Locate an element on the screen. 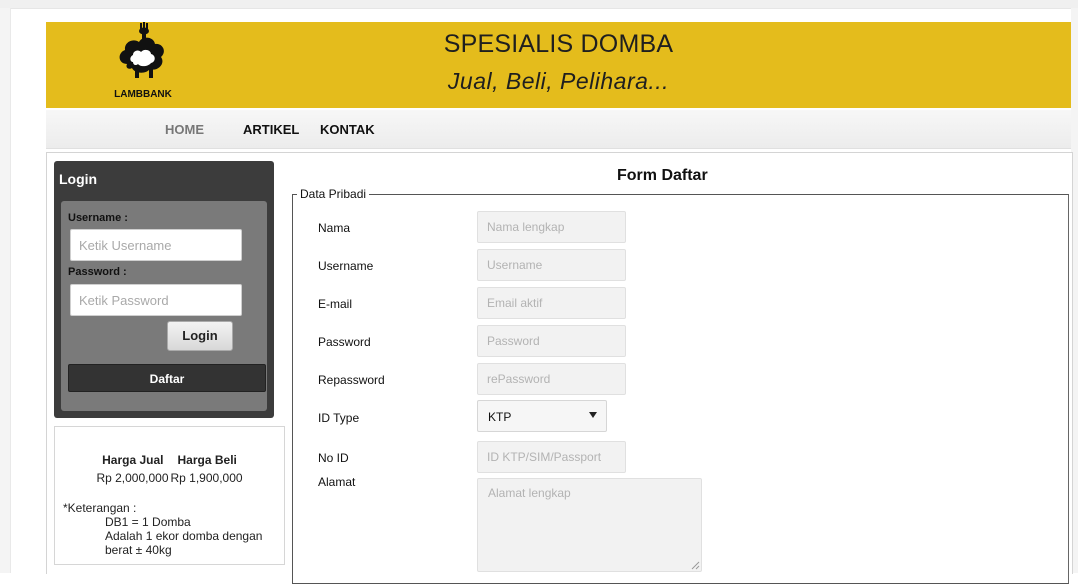 This screenshot has width=1078, height=584. note-line: DB1 = 1 Domba is located at coordinates (148, 522).